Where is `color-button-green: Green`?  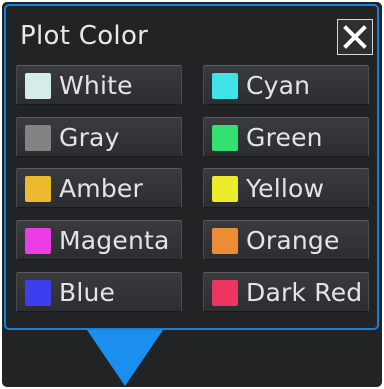 color-button-green: Green is located at coordinates (286, 137).